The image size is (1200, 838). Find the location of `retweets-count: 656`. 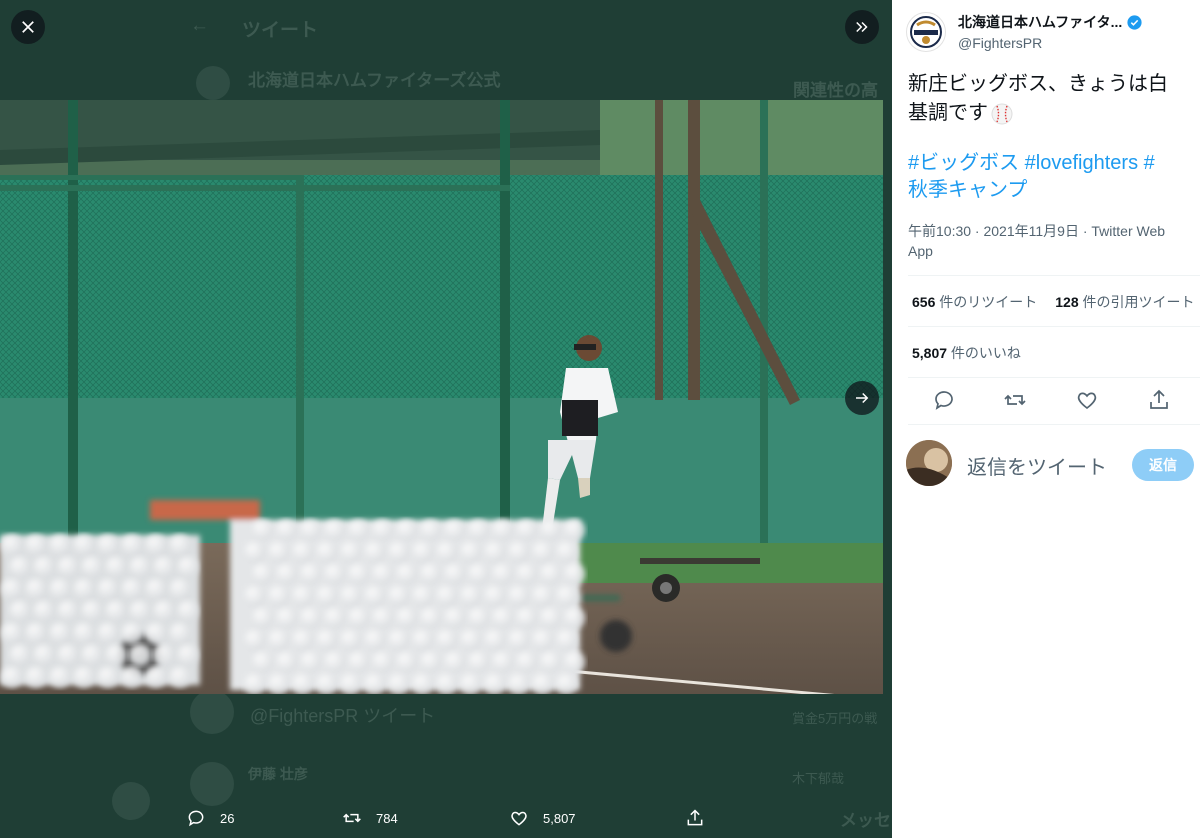

retweets-count: 656 is located at coordinates (924, 302).